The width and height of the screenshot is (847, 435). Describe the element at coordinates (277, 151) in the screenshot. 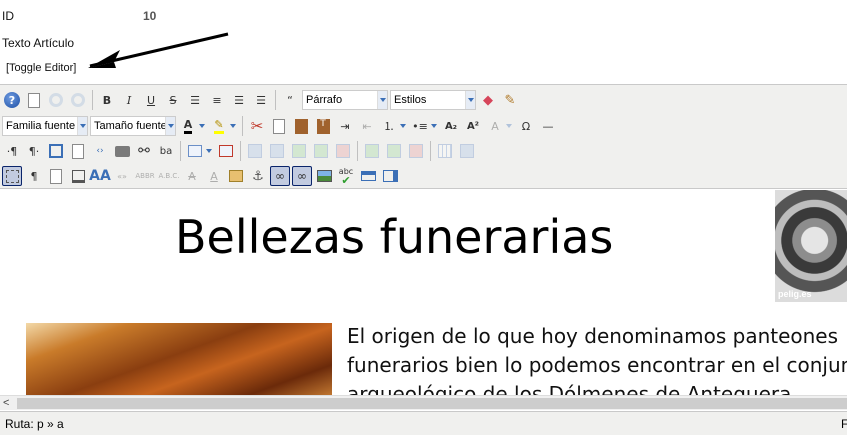

I see `cell-props-button` at that location.